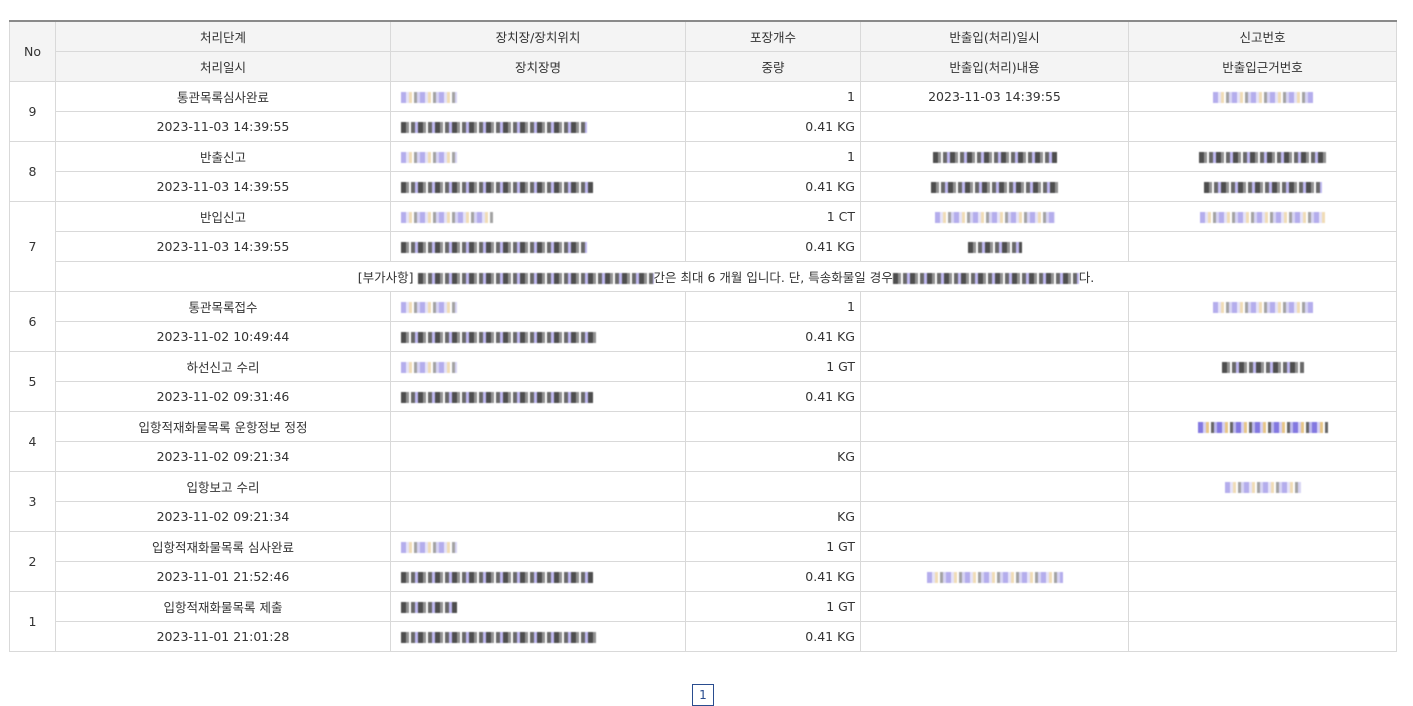 The width and height of the screenshot is (1413, 706). What do you see at coordinates (223, 546) in the screenshot?
I see `process-stage: 입항적재화물목록 심사완료` at bounding box center [223, 546].